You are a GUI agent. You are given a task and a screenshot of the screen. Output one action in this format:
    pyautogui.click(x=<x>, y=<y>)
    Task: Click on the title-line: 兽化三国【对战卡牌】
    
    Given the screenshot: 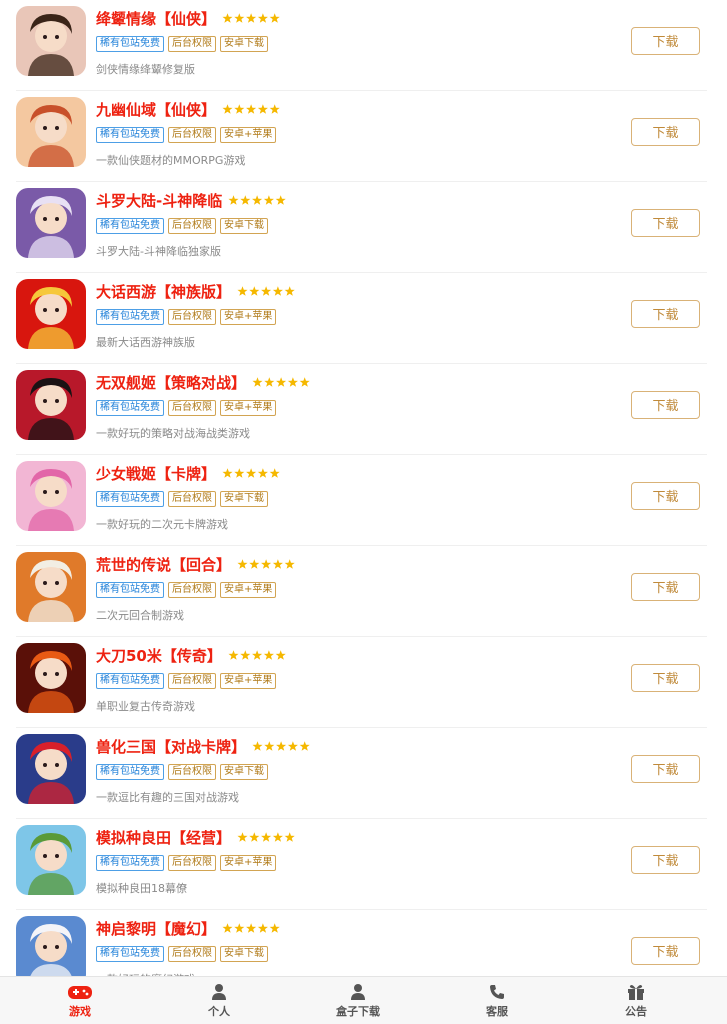 What is the action you would take?
    pyautogui.click(x=203, y=746)
    